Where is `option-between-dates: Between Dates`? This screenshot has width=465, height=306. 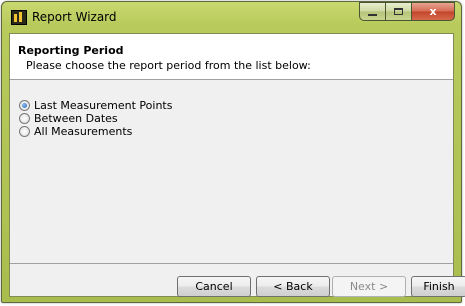
option-between-dates: Between Dates is located at coordinates (95, 118).